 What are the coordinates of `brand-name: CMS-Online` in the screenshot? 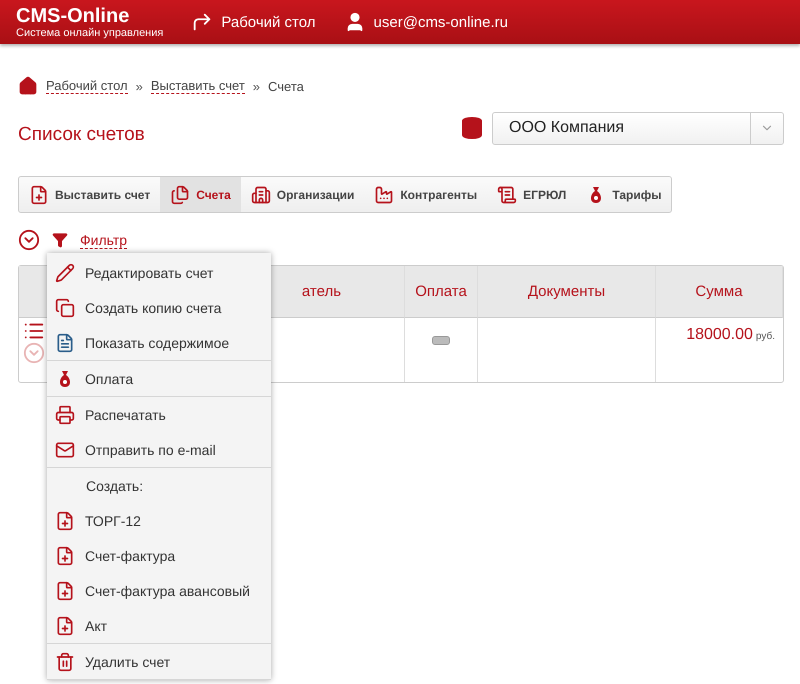 It's located at (73, 16).